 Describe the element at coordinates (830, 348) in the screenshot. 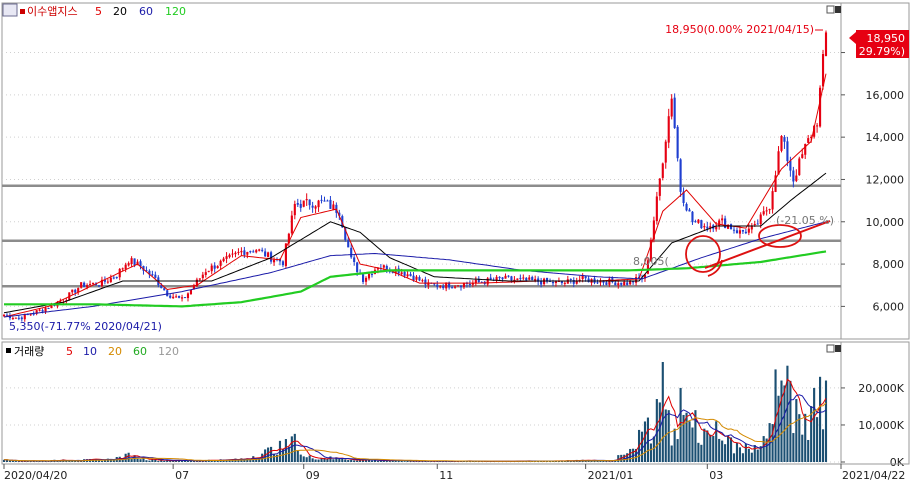

I see `volume-maximize-icon` at that location.